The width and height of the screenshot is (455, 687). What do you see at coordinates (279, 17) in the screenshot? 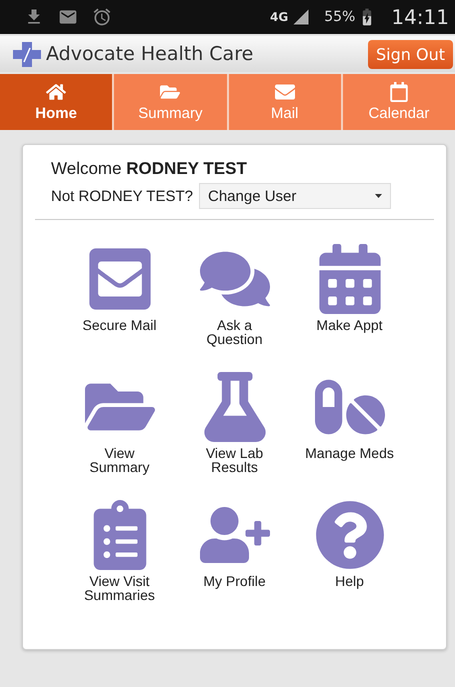
I see `network-type: 4G` at bounding box center [279, 17].